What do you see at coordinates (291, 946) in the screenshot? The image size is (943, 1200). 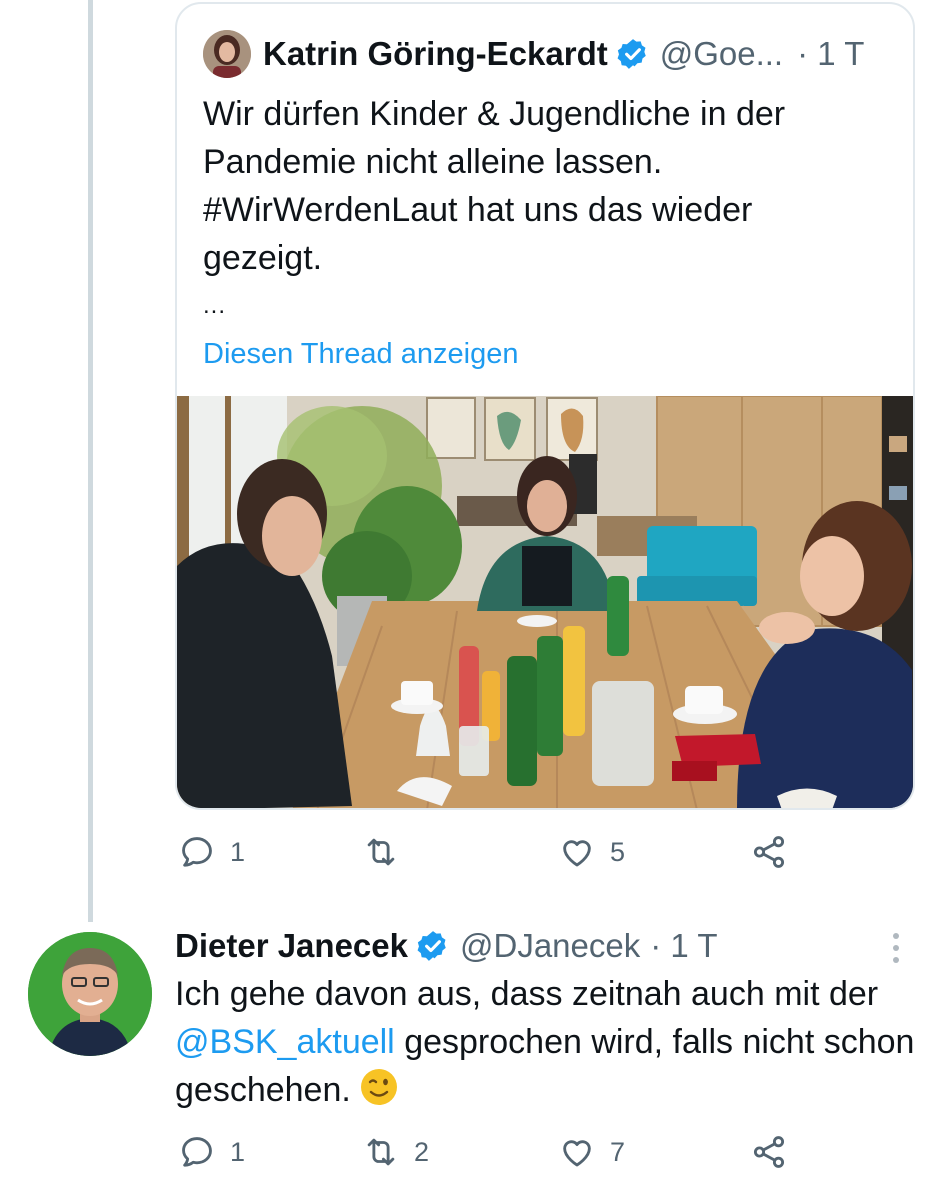 I see `reply-author-name: Dieter Janecek` at bounding box center [291, 946].